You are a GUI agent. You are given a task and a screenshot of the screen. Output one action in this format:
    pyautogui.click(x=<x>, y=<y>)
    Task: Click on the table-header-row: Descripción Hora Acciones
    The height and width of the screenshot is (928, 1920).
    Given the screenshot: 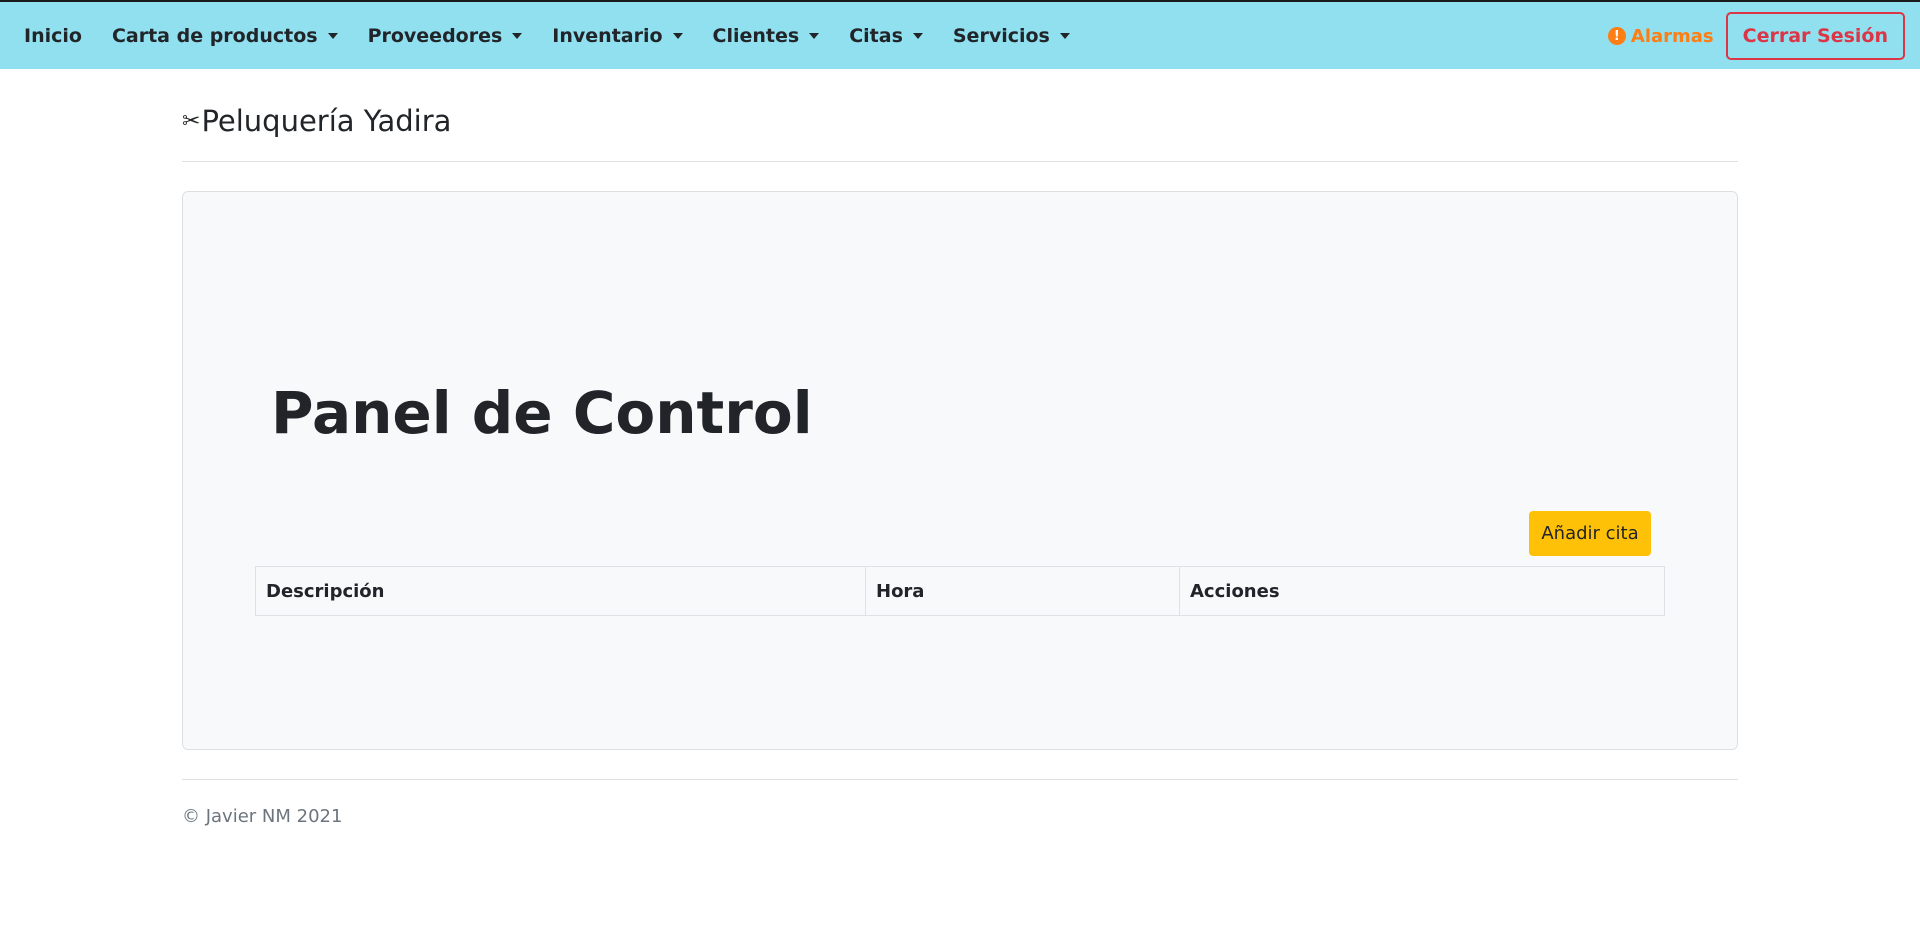 What is the action you would take?
    pyautogui.click(x=960, y=591)
    